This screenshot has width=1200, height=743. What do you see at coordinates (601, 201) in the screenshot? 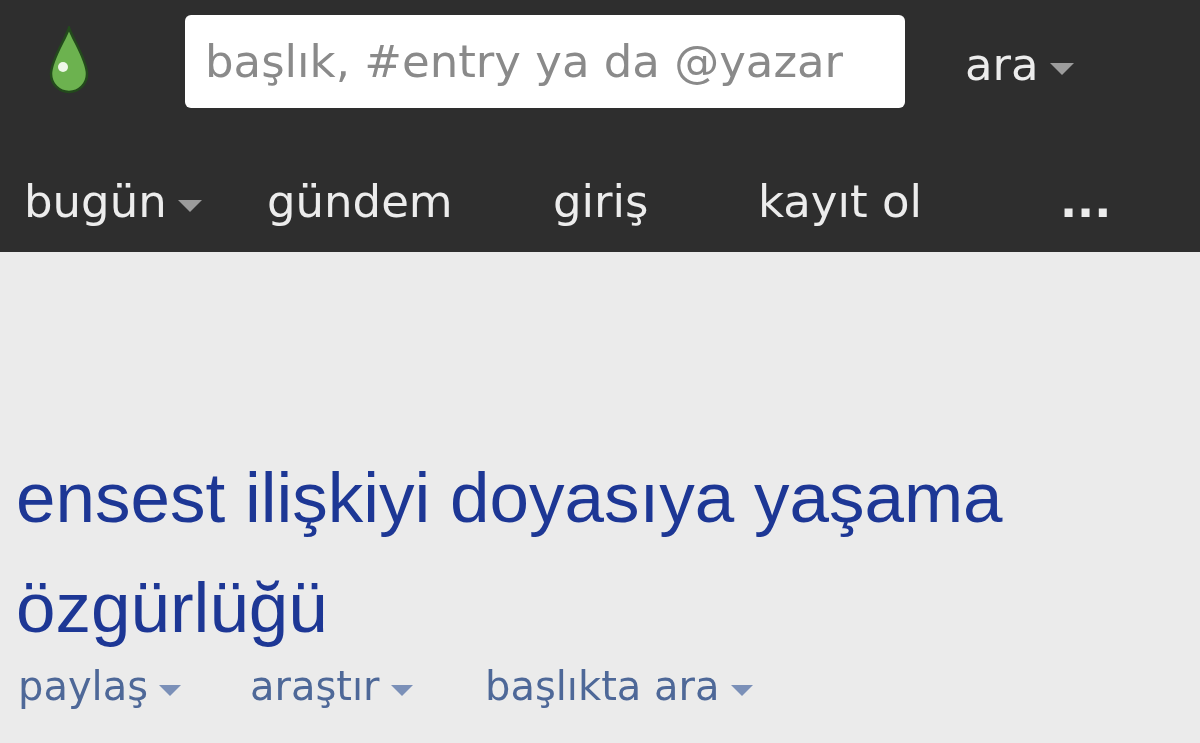
I see `nav-link: giriş` at bounding box center [601, 201].